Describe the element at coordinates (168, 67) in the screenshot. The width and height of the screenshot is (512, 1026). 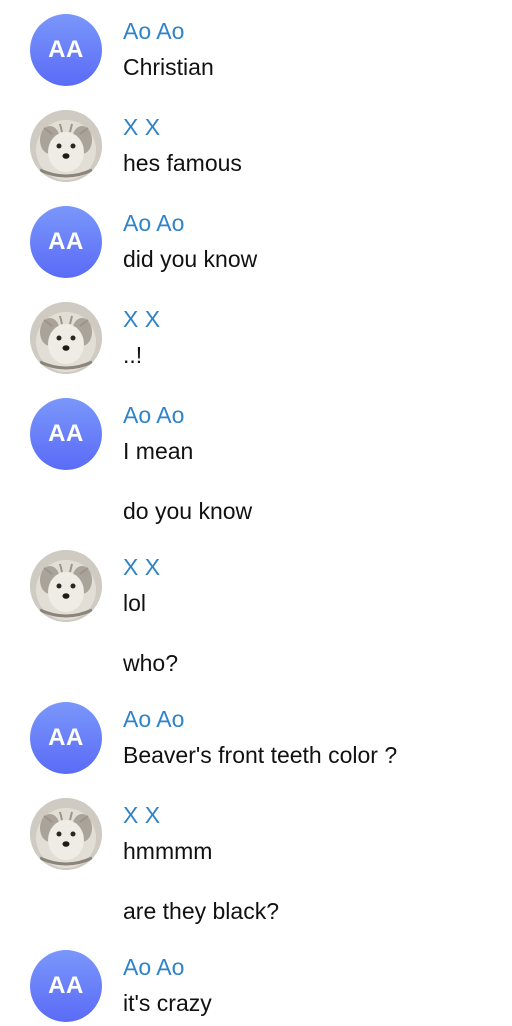
I see `message-text: Christian` at that location.